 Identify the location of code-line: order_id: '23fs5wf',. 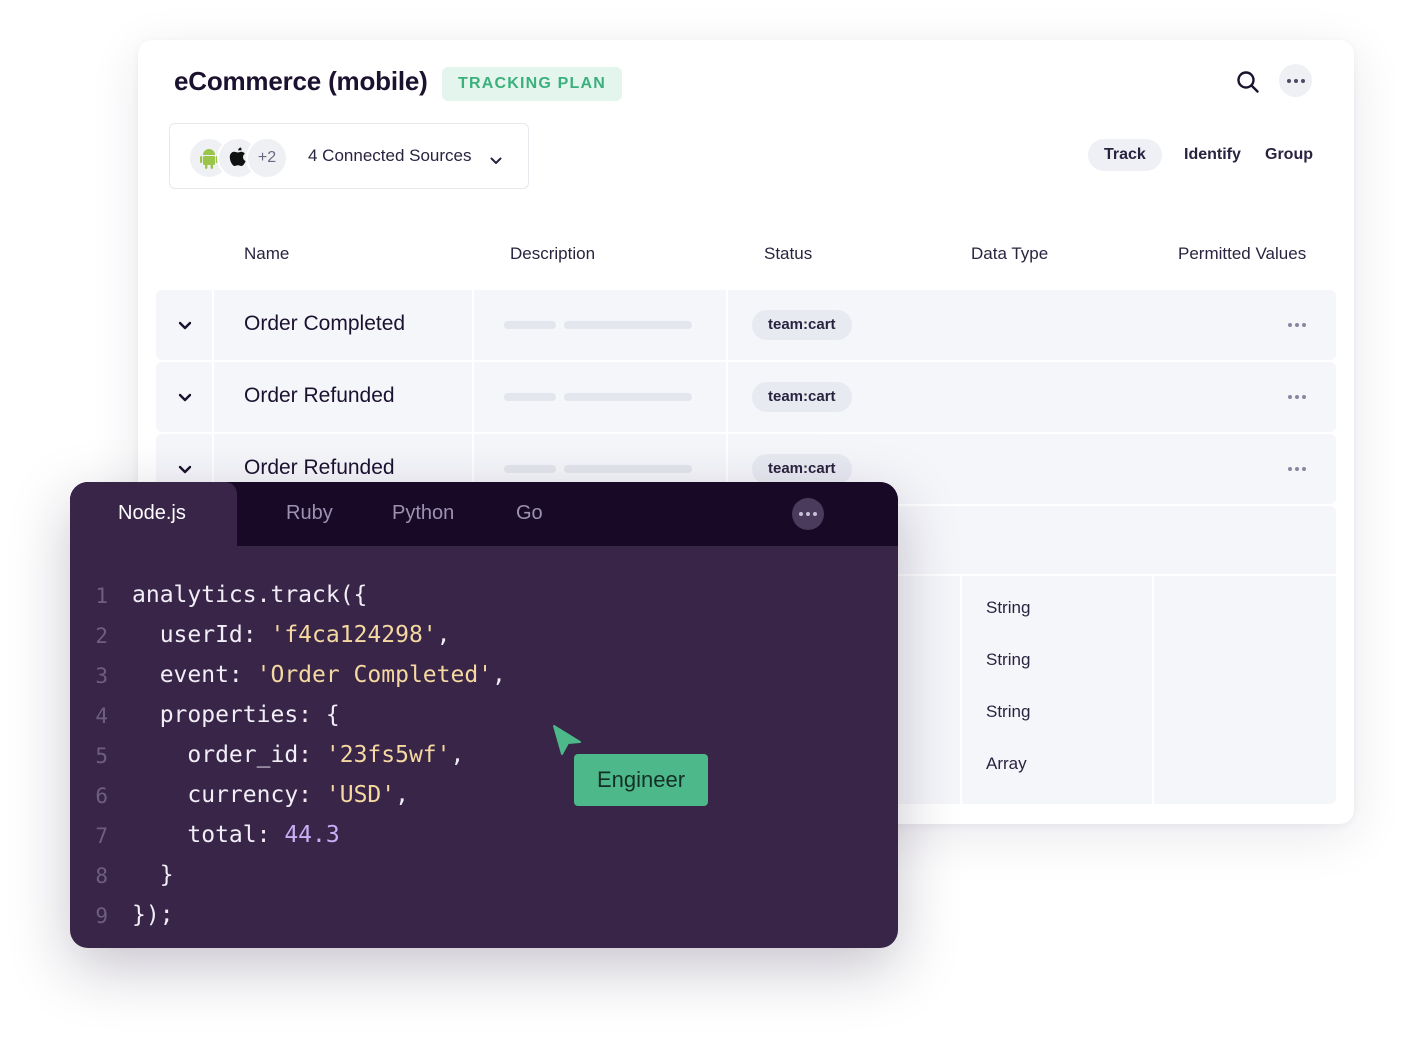
(298, 755).